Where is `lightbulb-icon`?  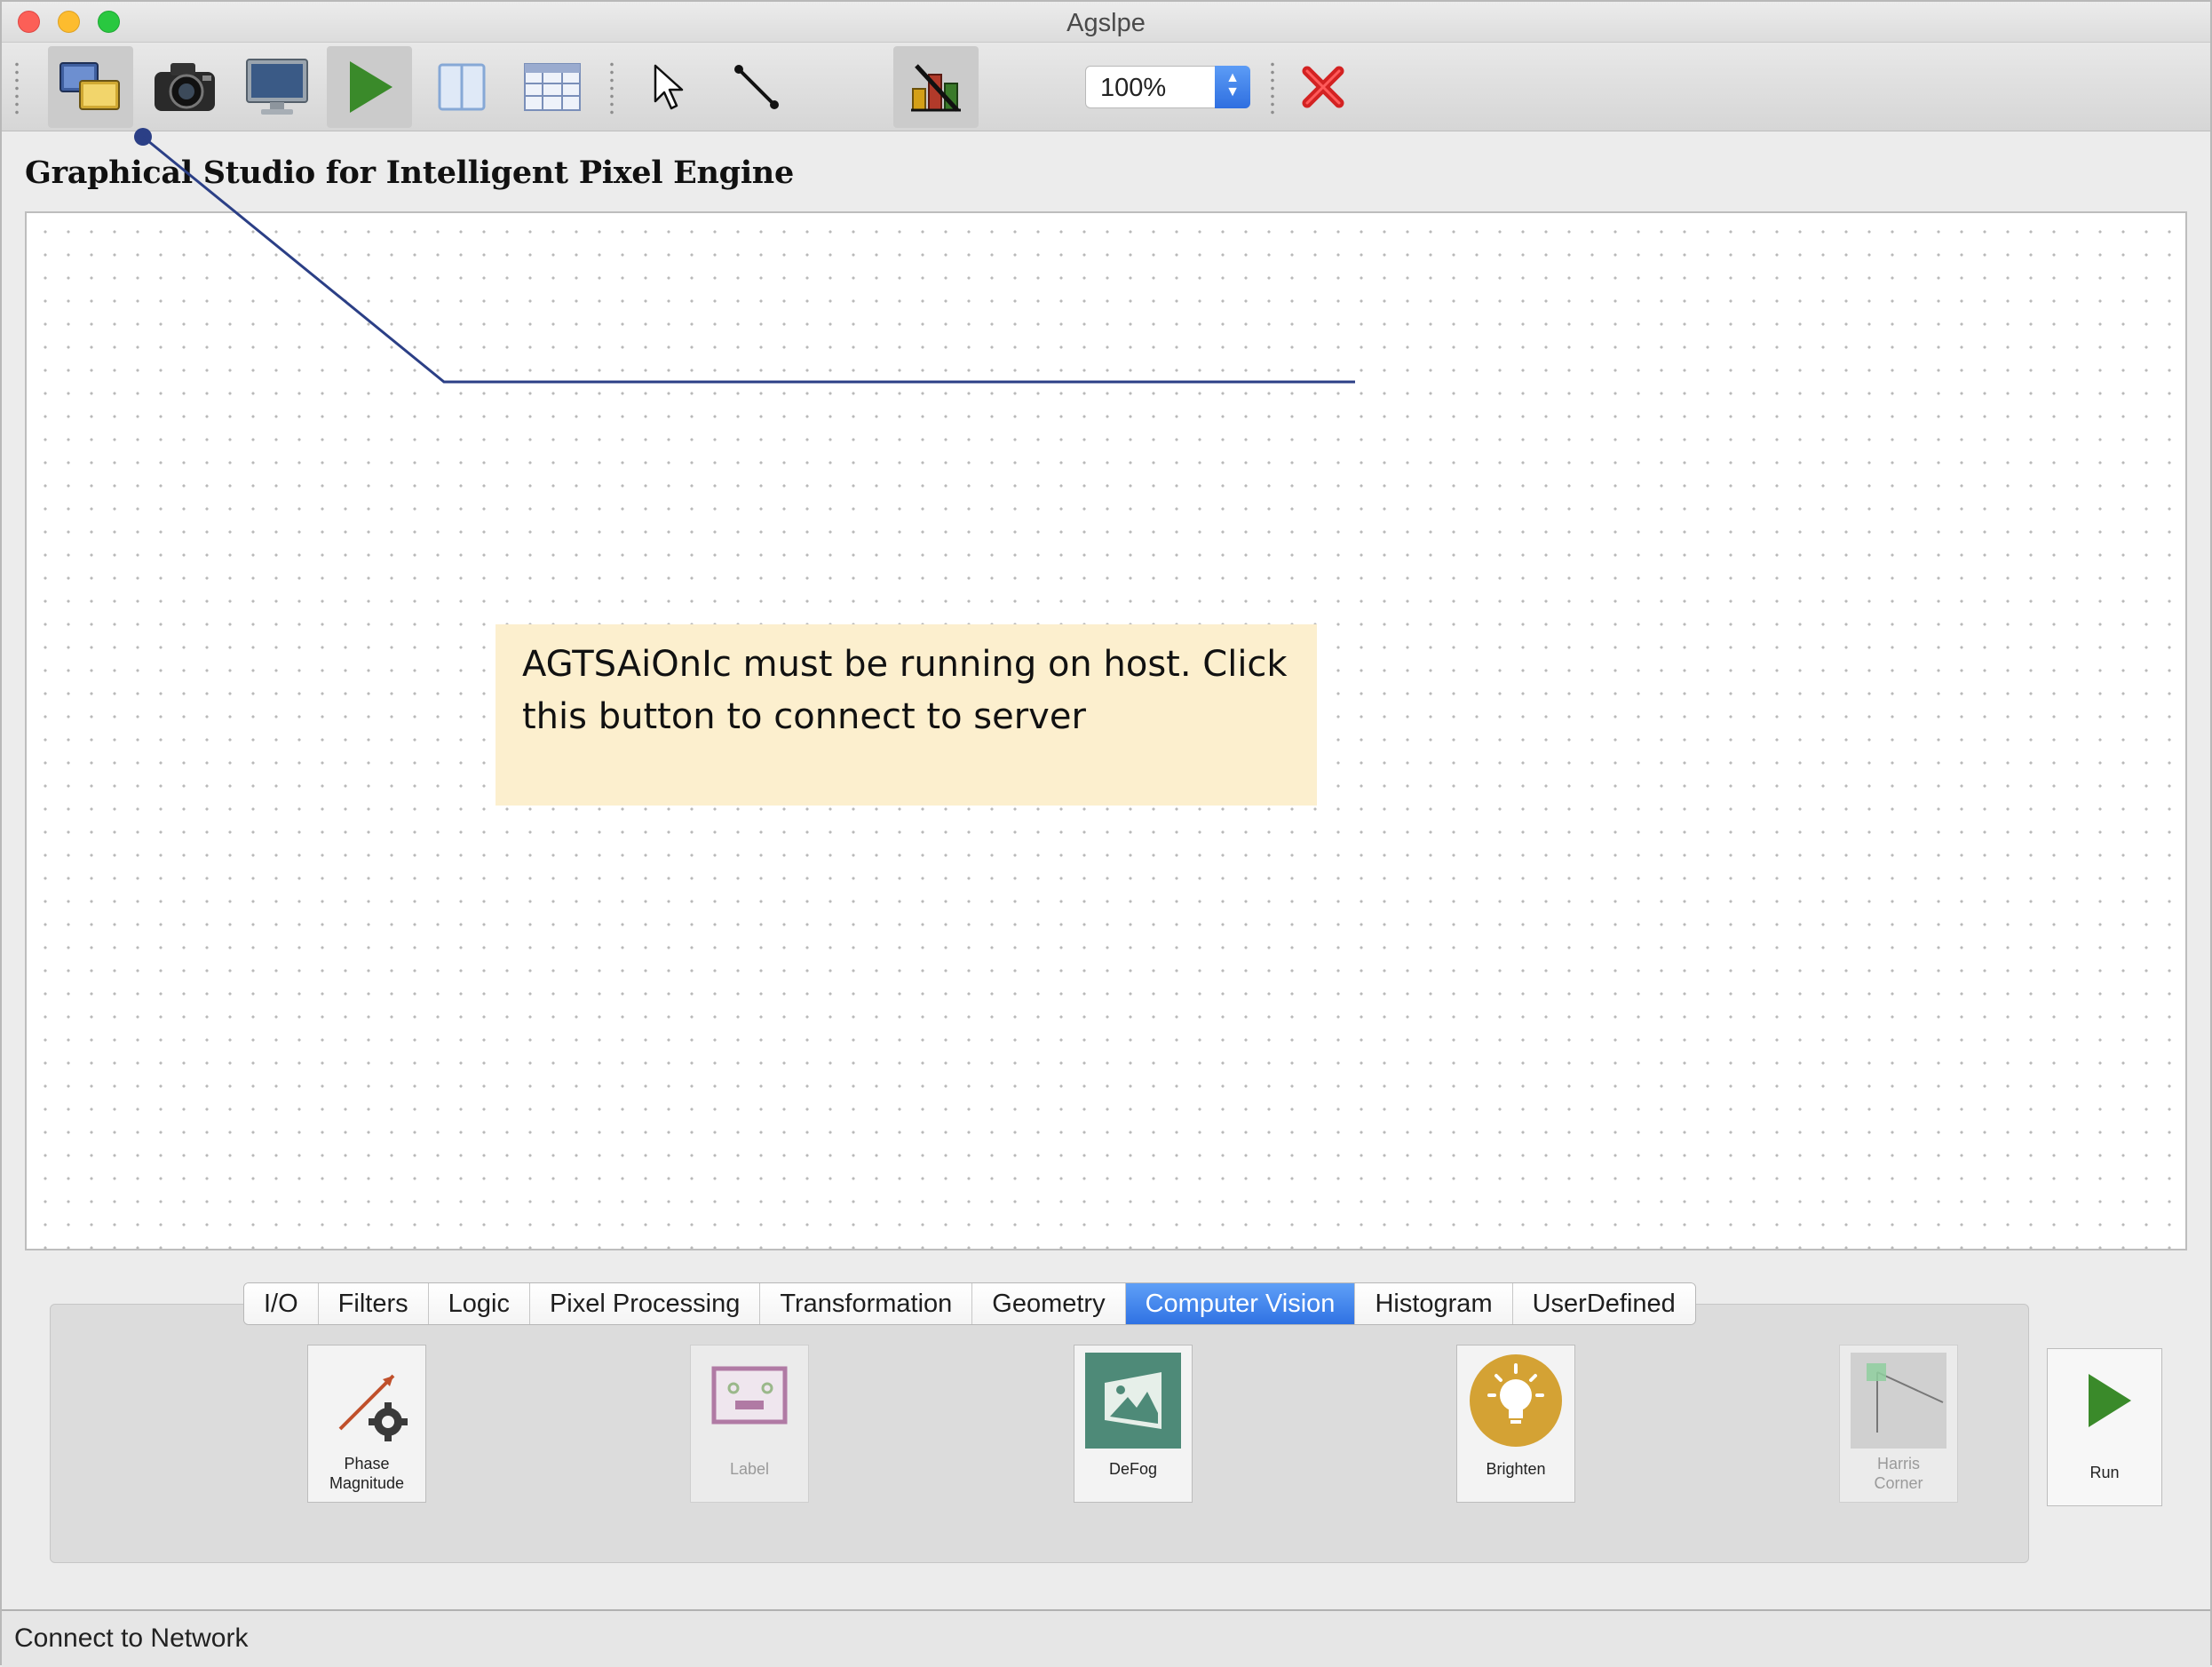 lightbulb-icon is located at coordinates (1516, 1400).